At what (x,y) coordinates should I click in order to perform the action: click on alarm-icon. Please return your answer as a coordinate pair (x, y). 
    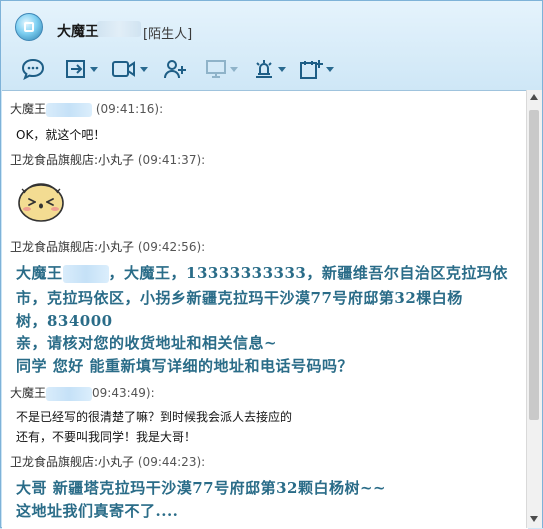
    Looking at the image, I should click on (264, 69).